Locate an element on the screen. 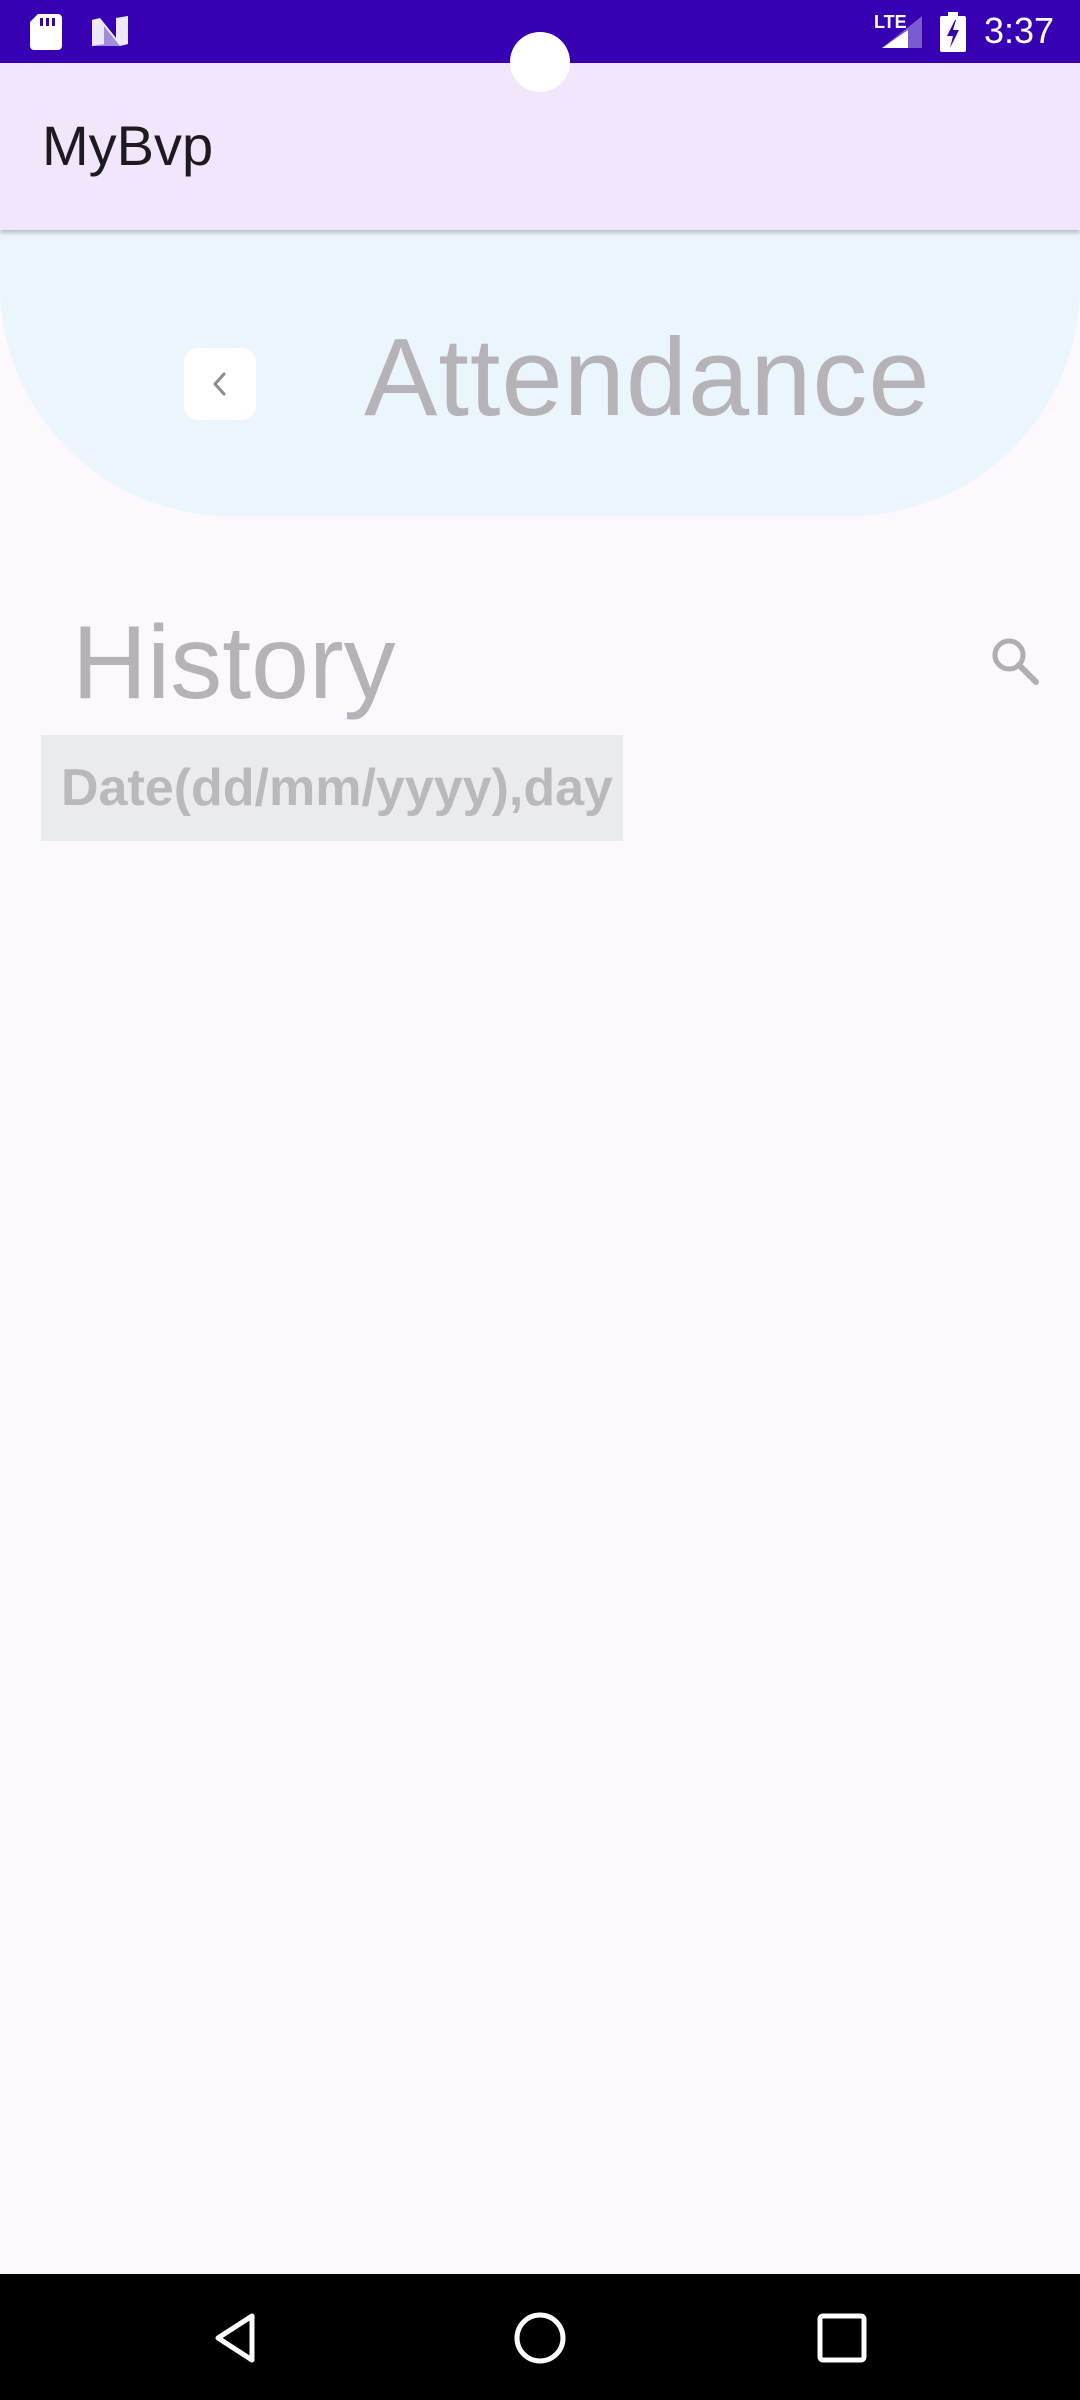  page-title: Attendance is located at coordinates (647, 377).